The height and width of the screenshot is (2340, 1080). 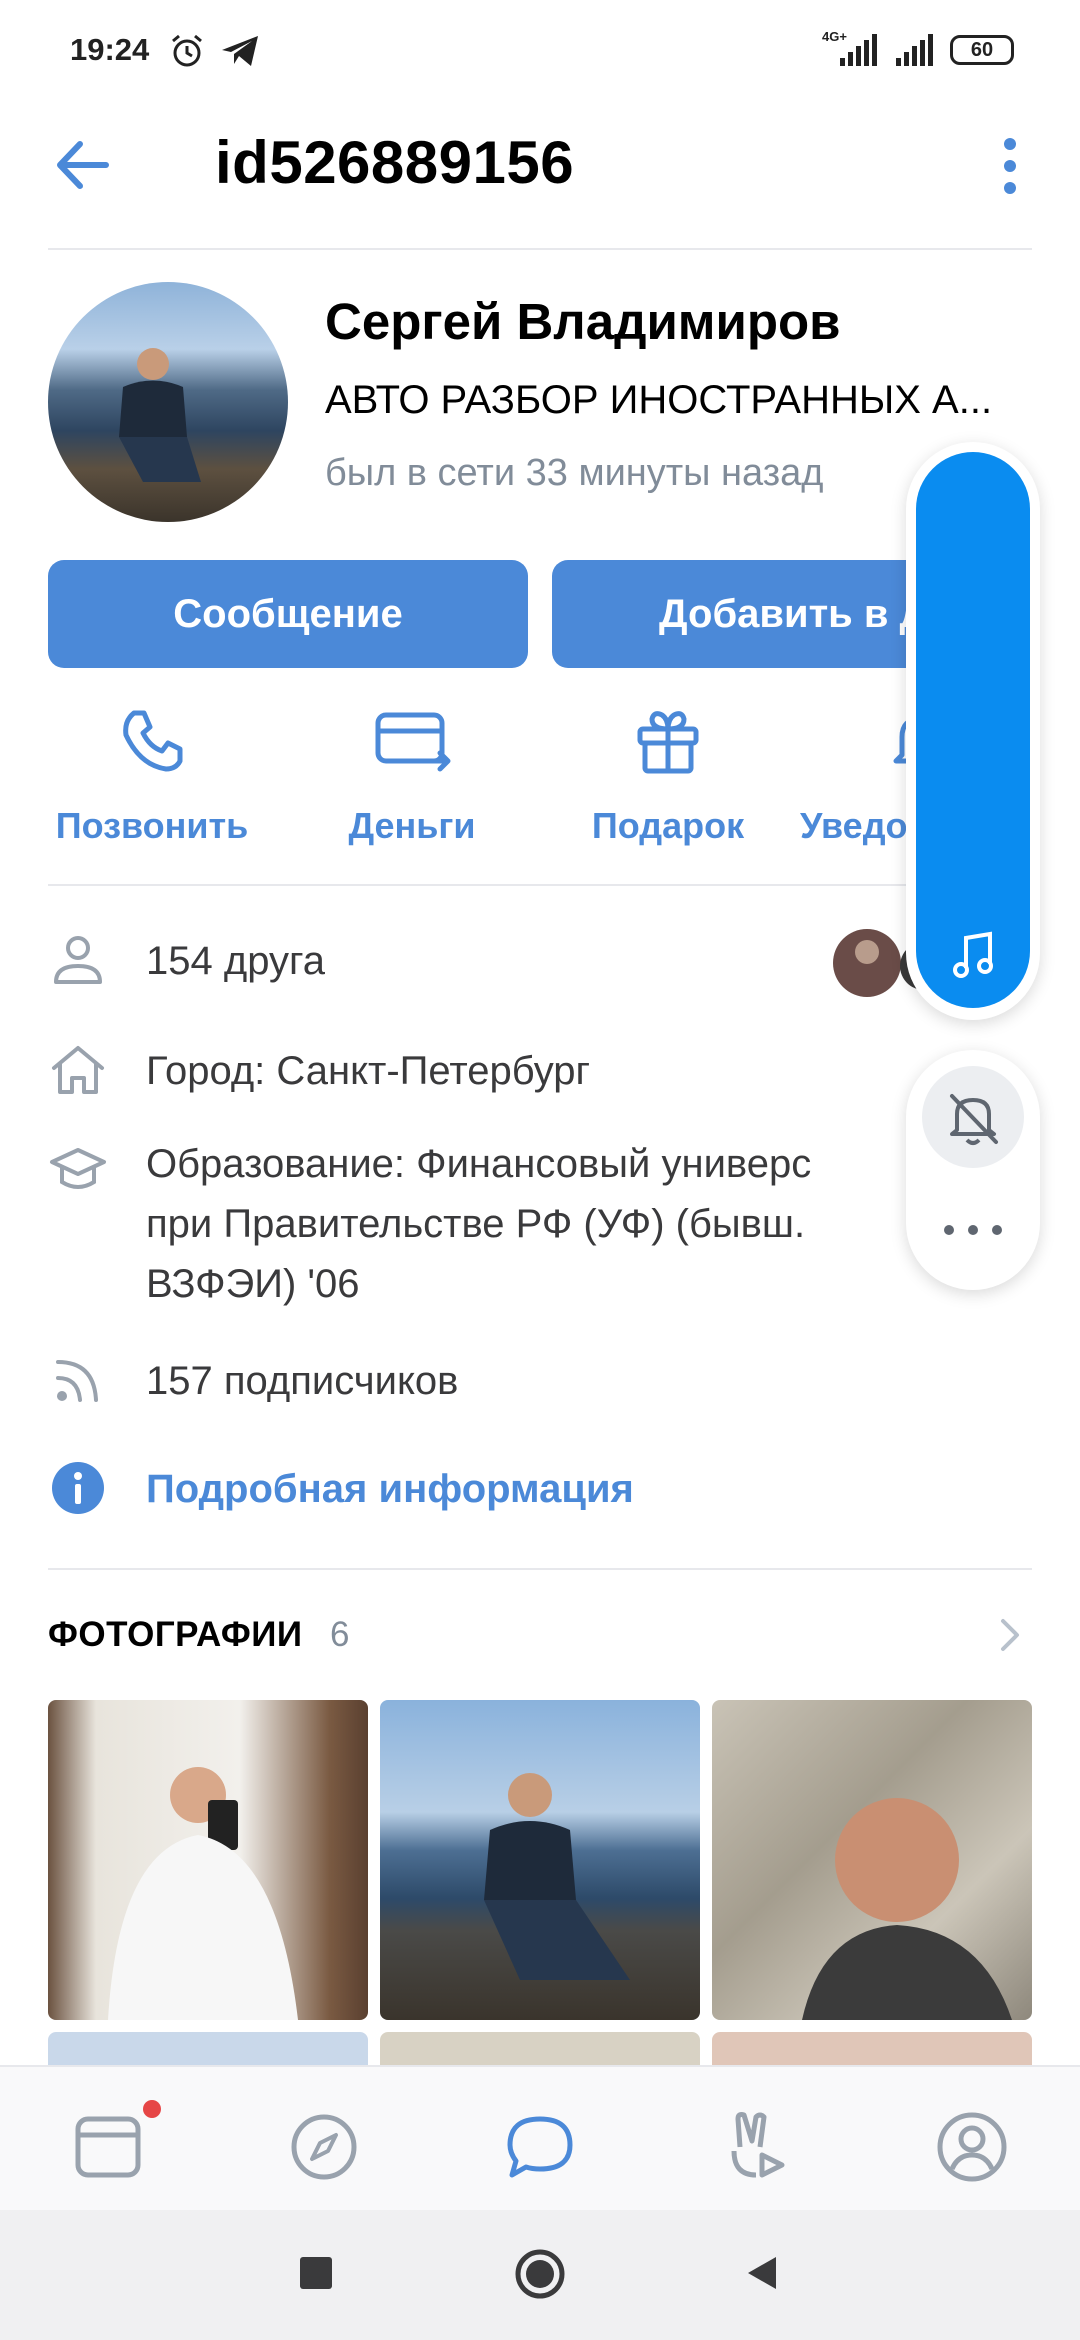 I want to click on education-cap-icon, so click(x=78, y=1168).